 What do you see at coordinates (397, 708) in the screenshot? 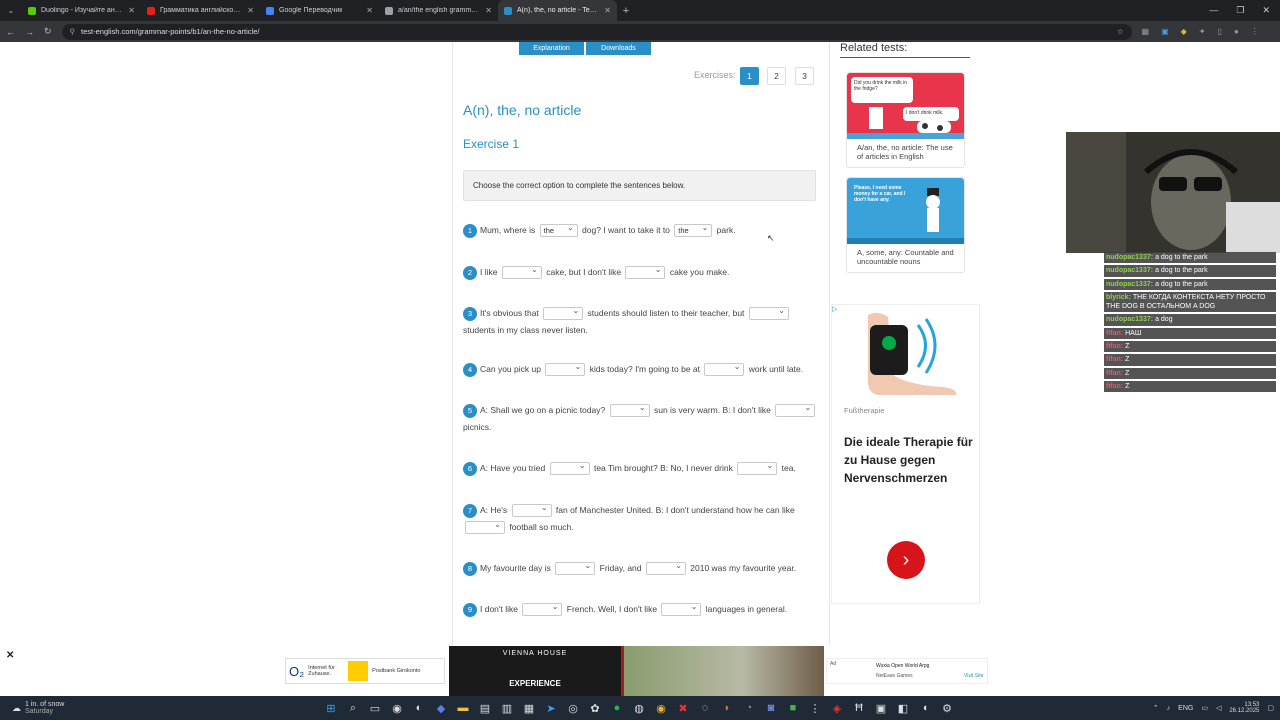
I see `app-icon: ◉` at bounding box center [397, 708].